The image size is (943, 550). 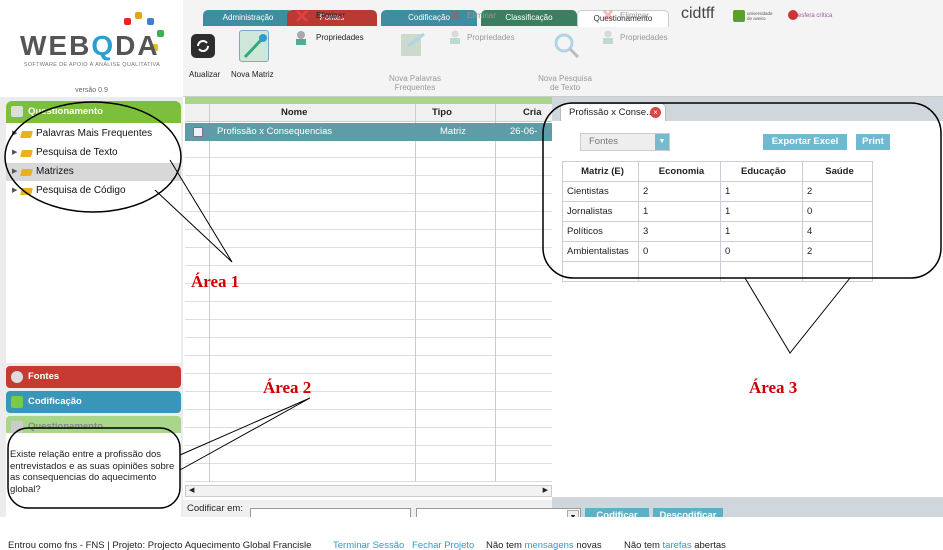 I want to click on area3-pointer, so click(x=797, y=315).